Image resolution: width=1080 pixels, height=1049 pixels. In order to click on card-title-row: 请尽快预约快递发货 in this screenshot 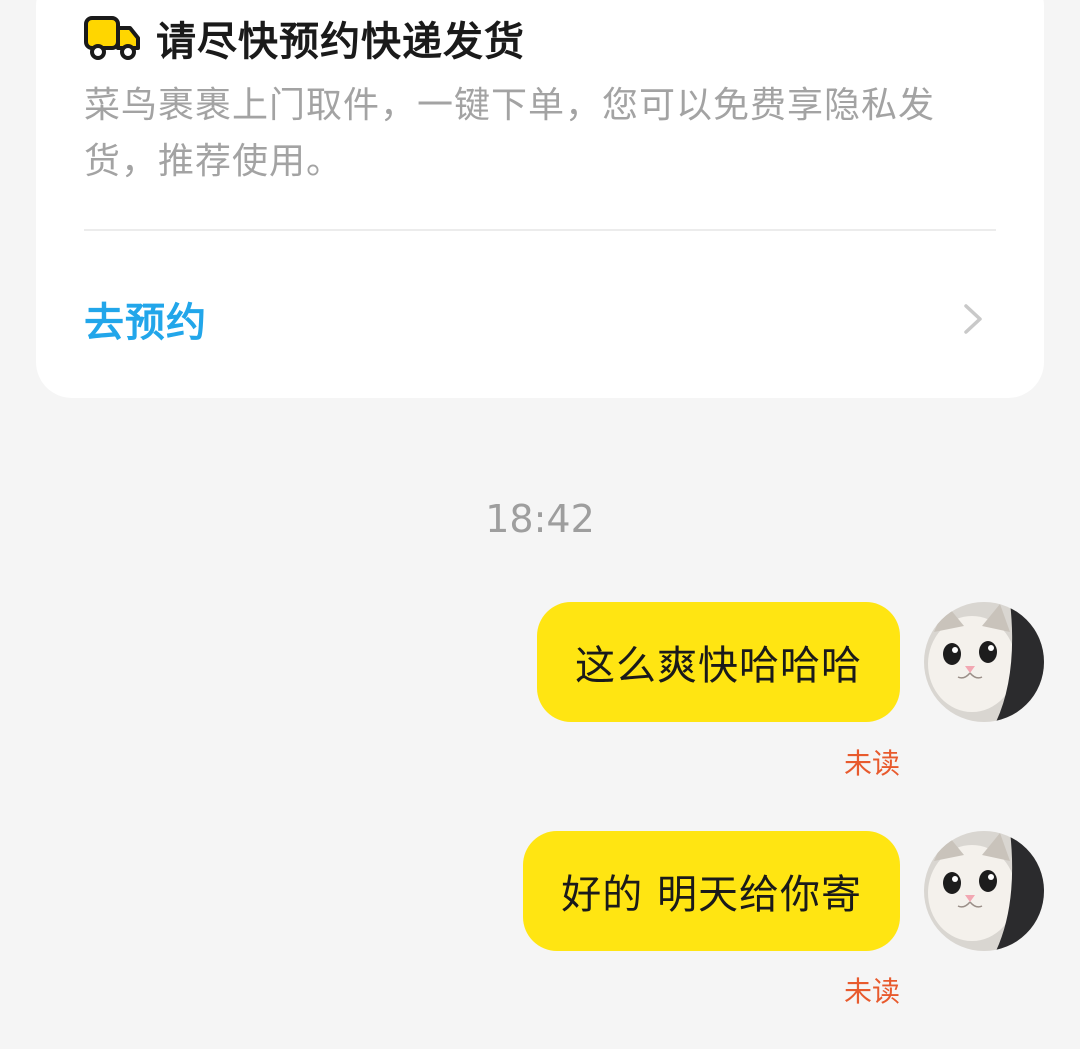, I will do `click(304, 38)`.